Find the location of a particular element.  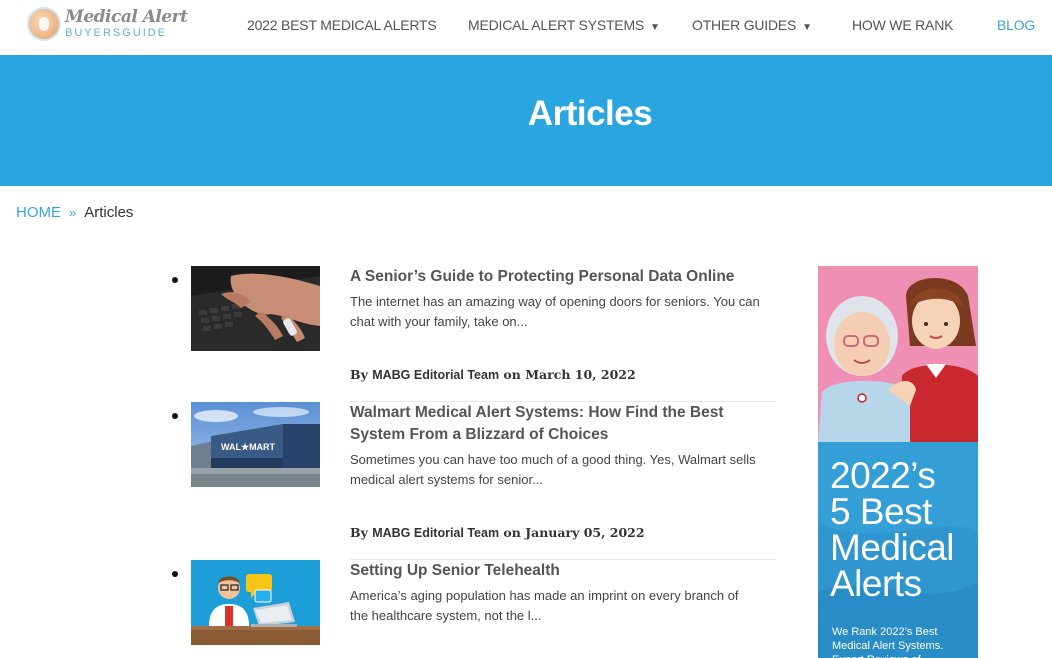

logo-title: Medical Alert is located at coordinates (126, 17).